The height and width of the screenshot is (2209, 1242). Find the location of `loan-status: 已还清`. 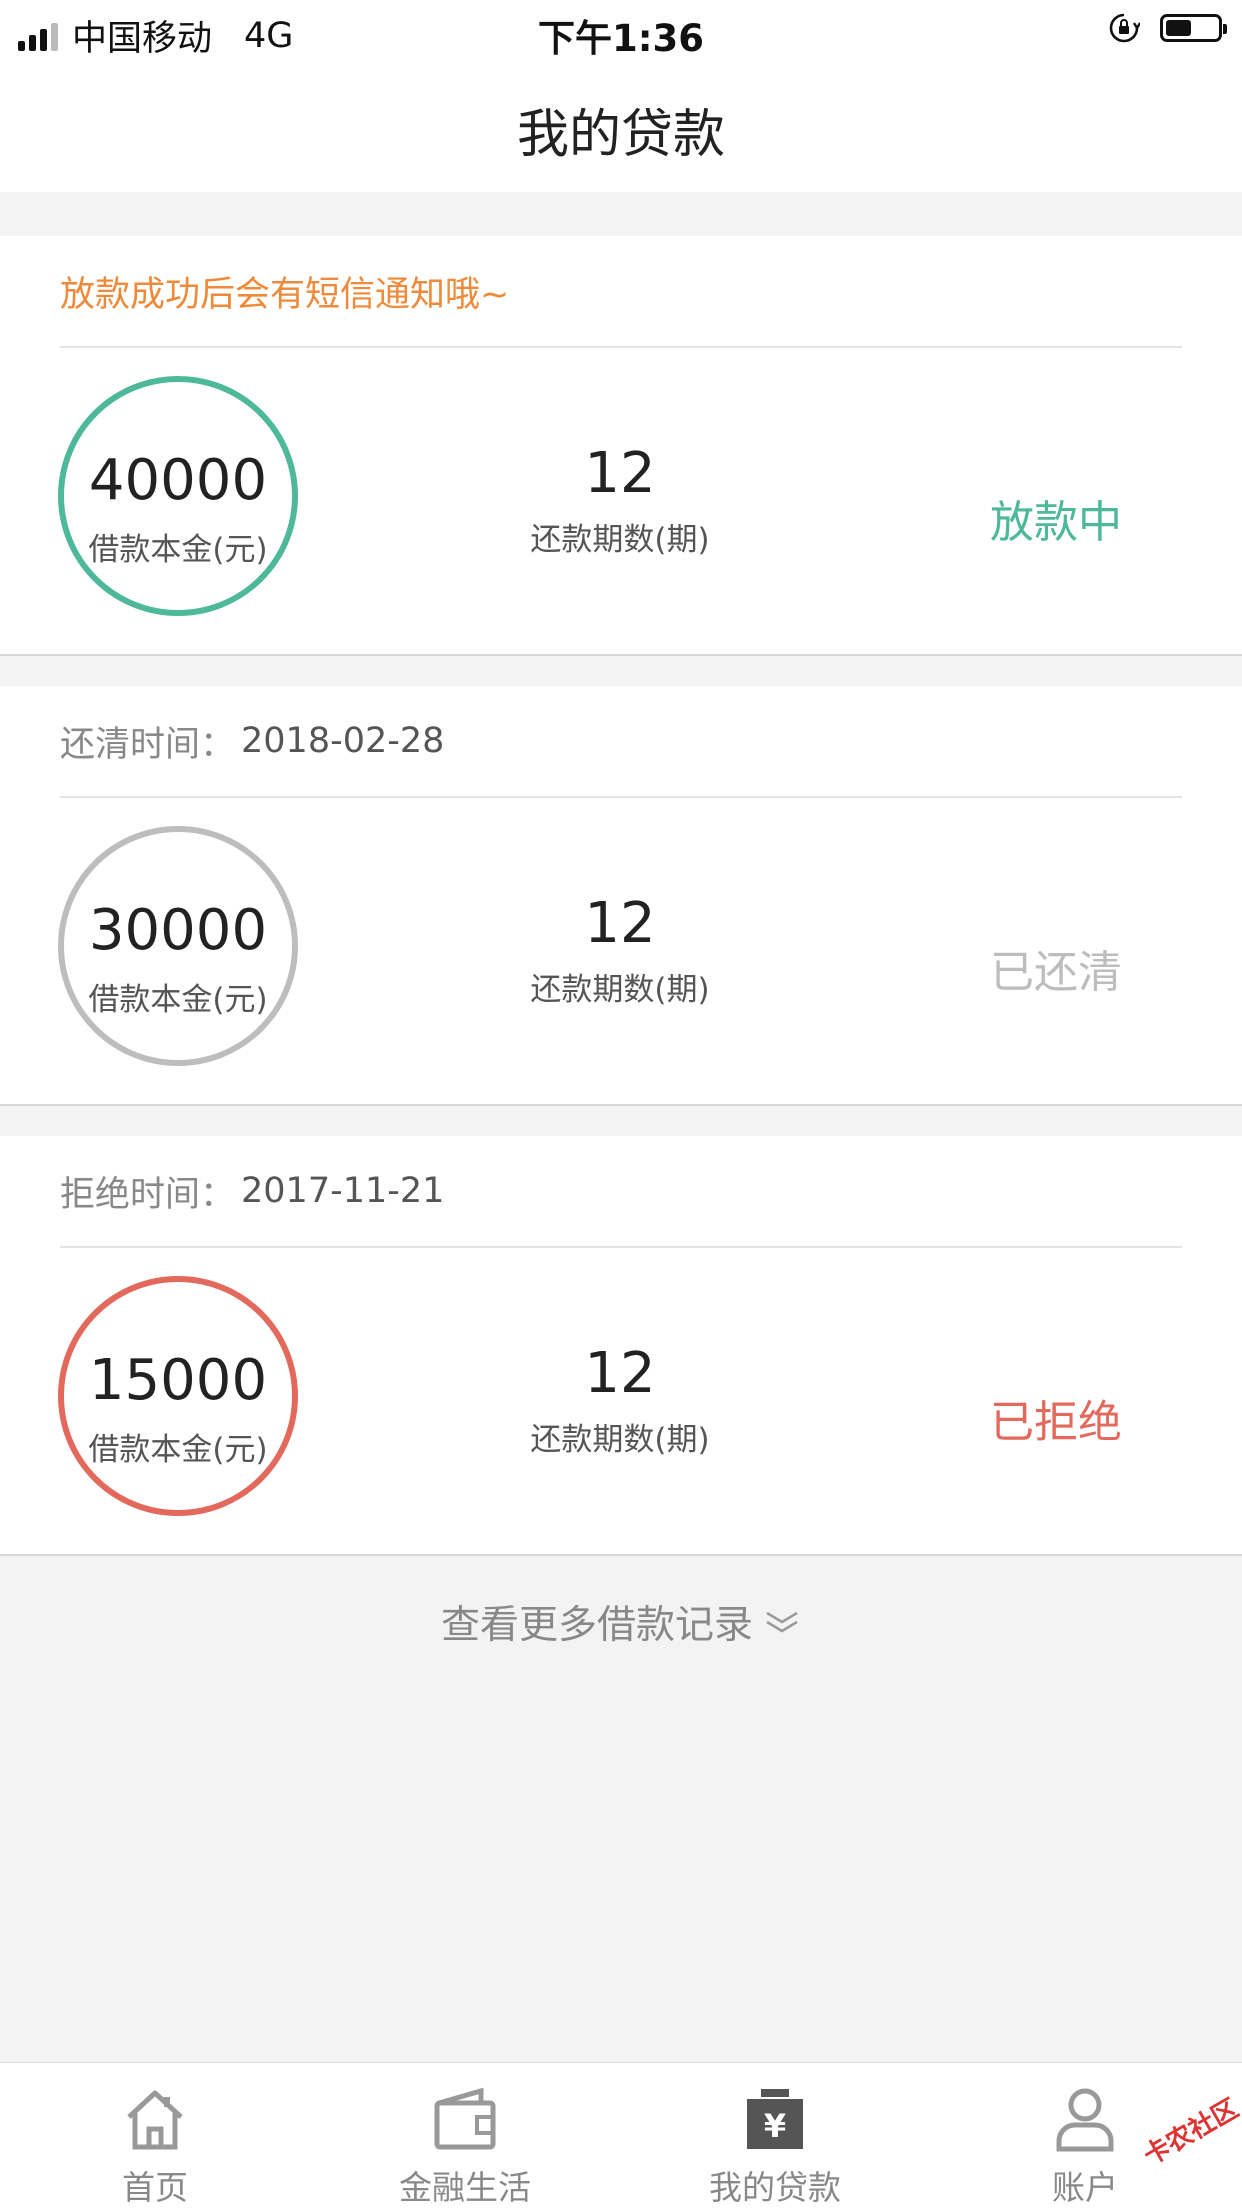

loan-status: 已还清 is located at coordinates (1056, 972).